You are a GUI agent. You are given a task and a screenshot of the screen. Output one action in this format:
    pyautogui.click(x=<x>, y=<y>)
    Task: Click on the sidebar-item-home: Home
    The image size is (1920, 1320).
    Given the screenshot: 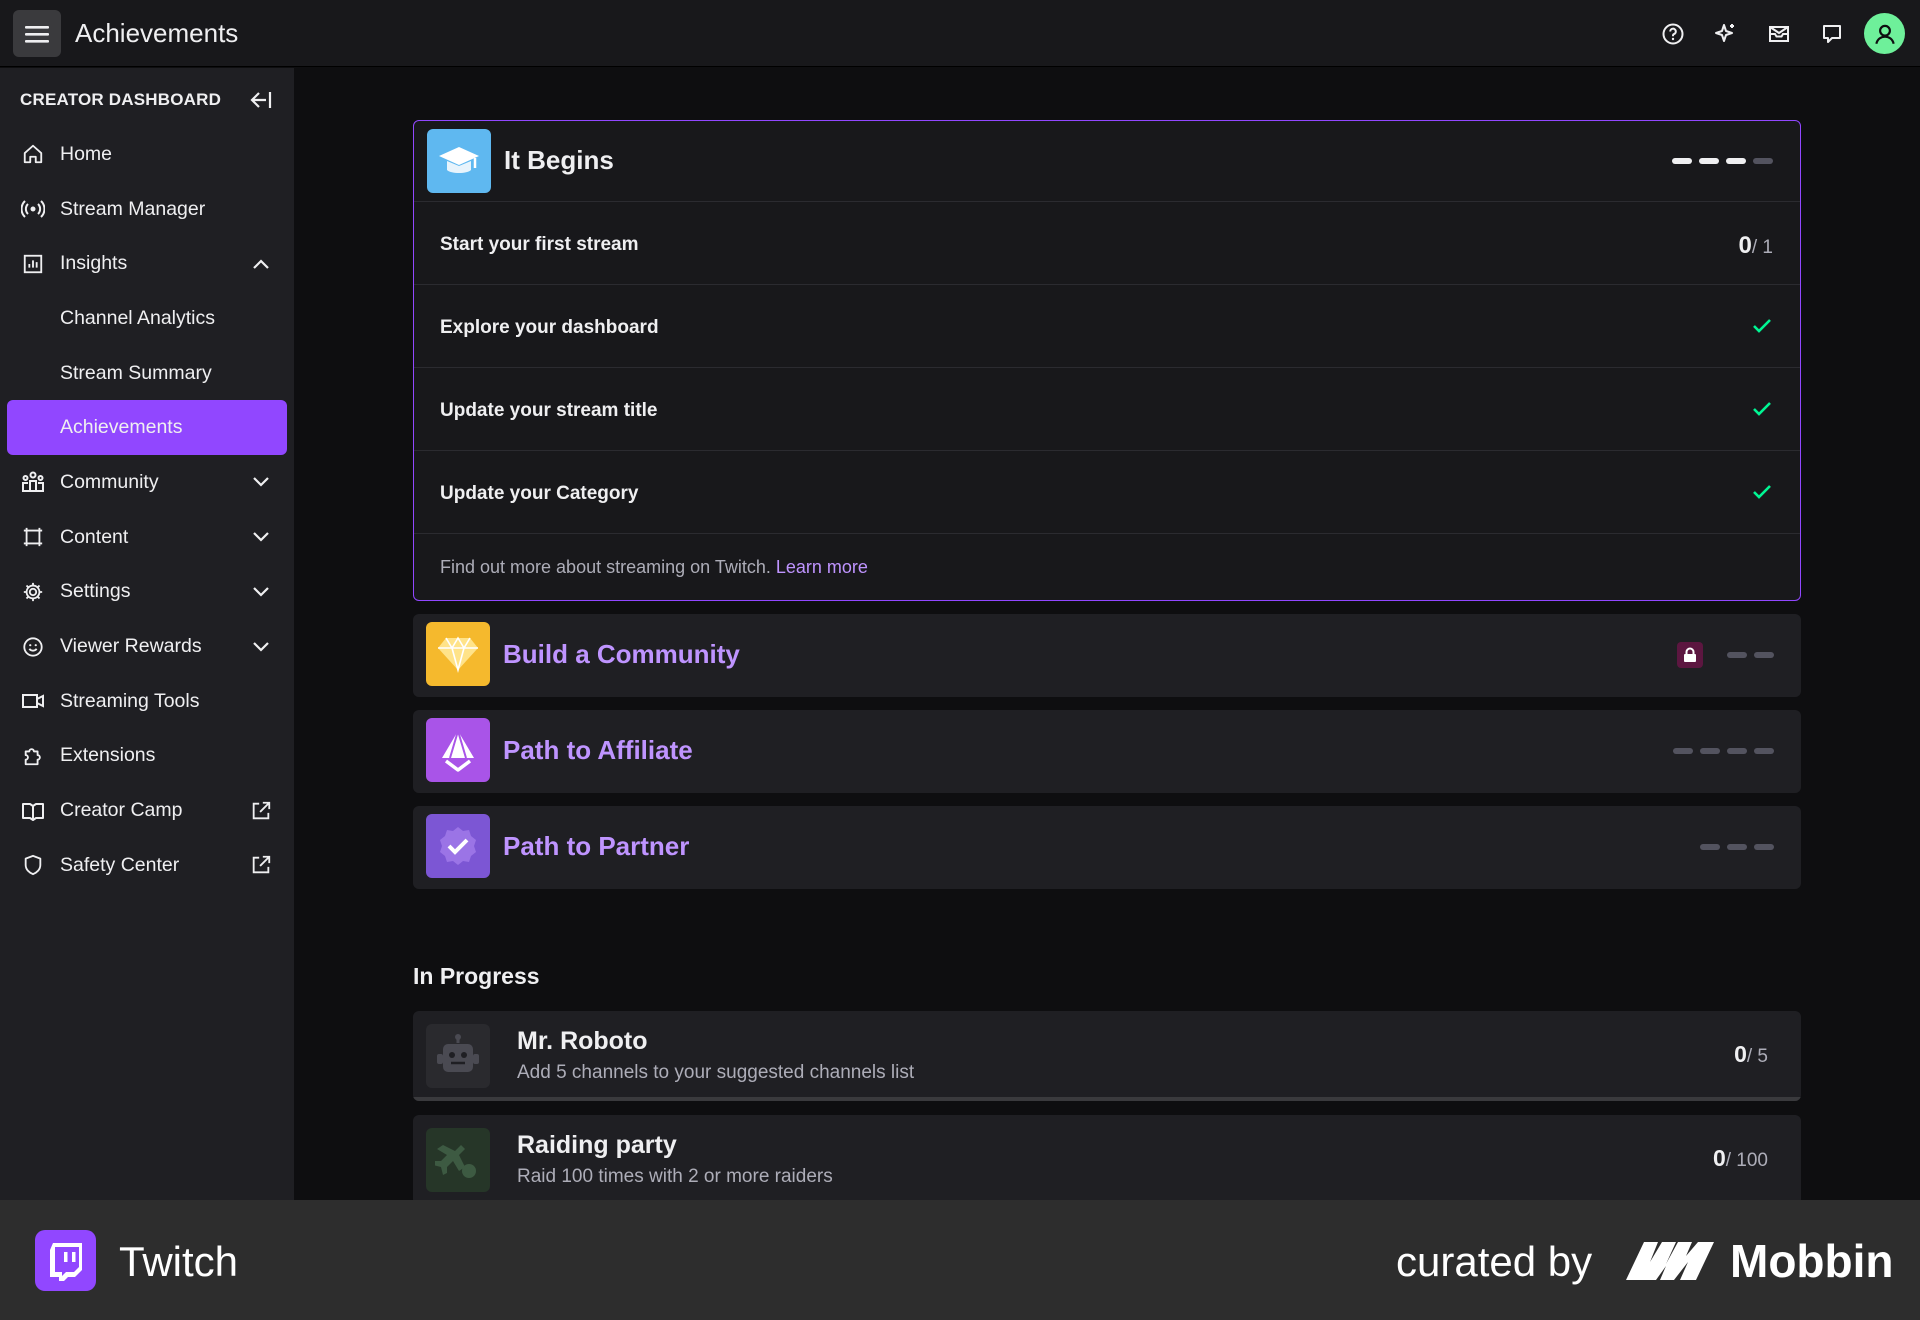 What is the action you would take?
    pyautogui.click(x=147, y=154)
    